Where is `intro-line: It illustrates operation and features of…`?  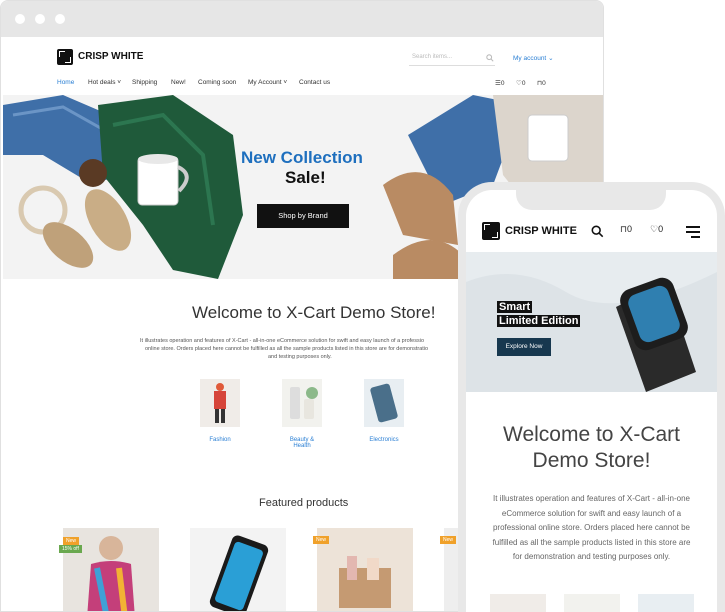 intro-line: It illustrates operation and features of… is located at coordinates (282, 341).